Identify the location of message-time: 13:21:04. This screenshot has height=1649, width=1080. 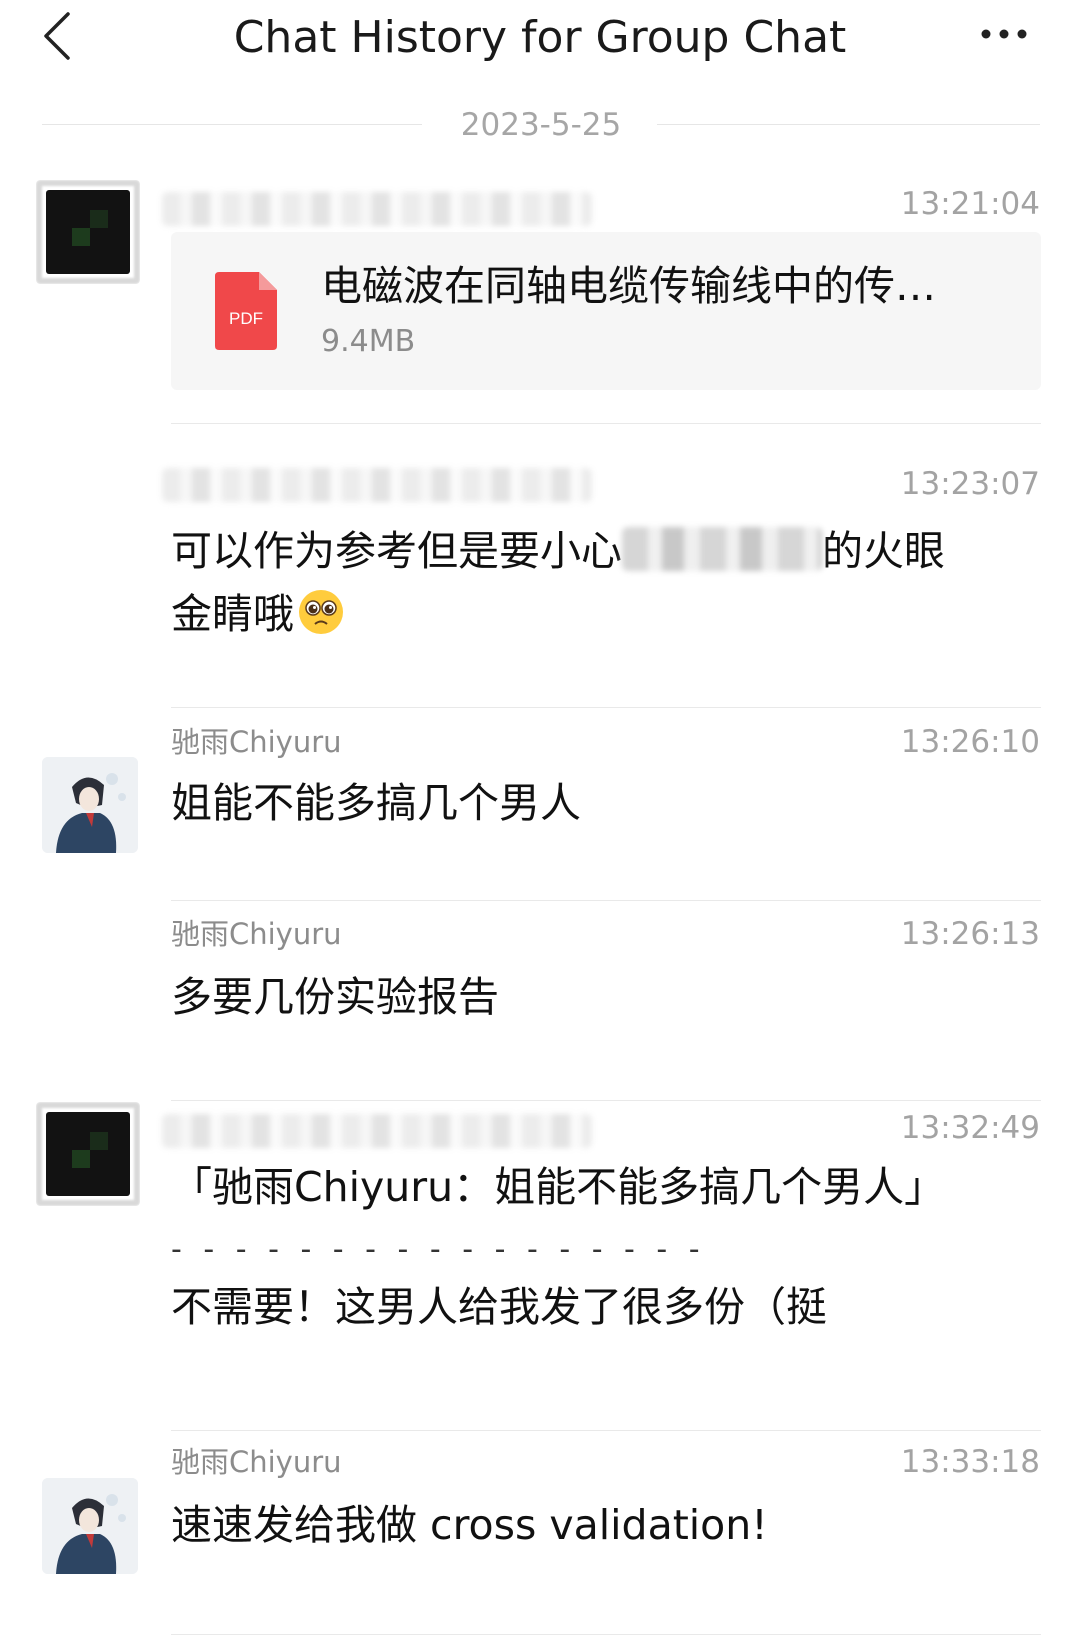
(970, 204).